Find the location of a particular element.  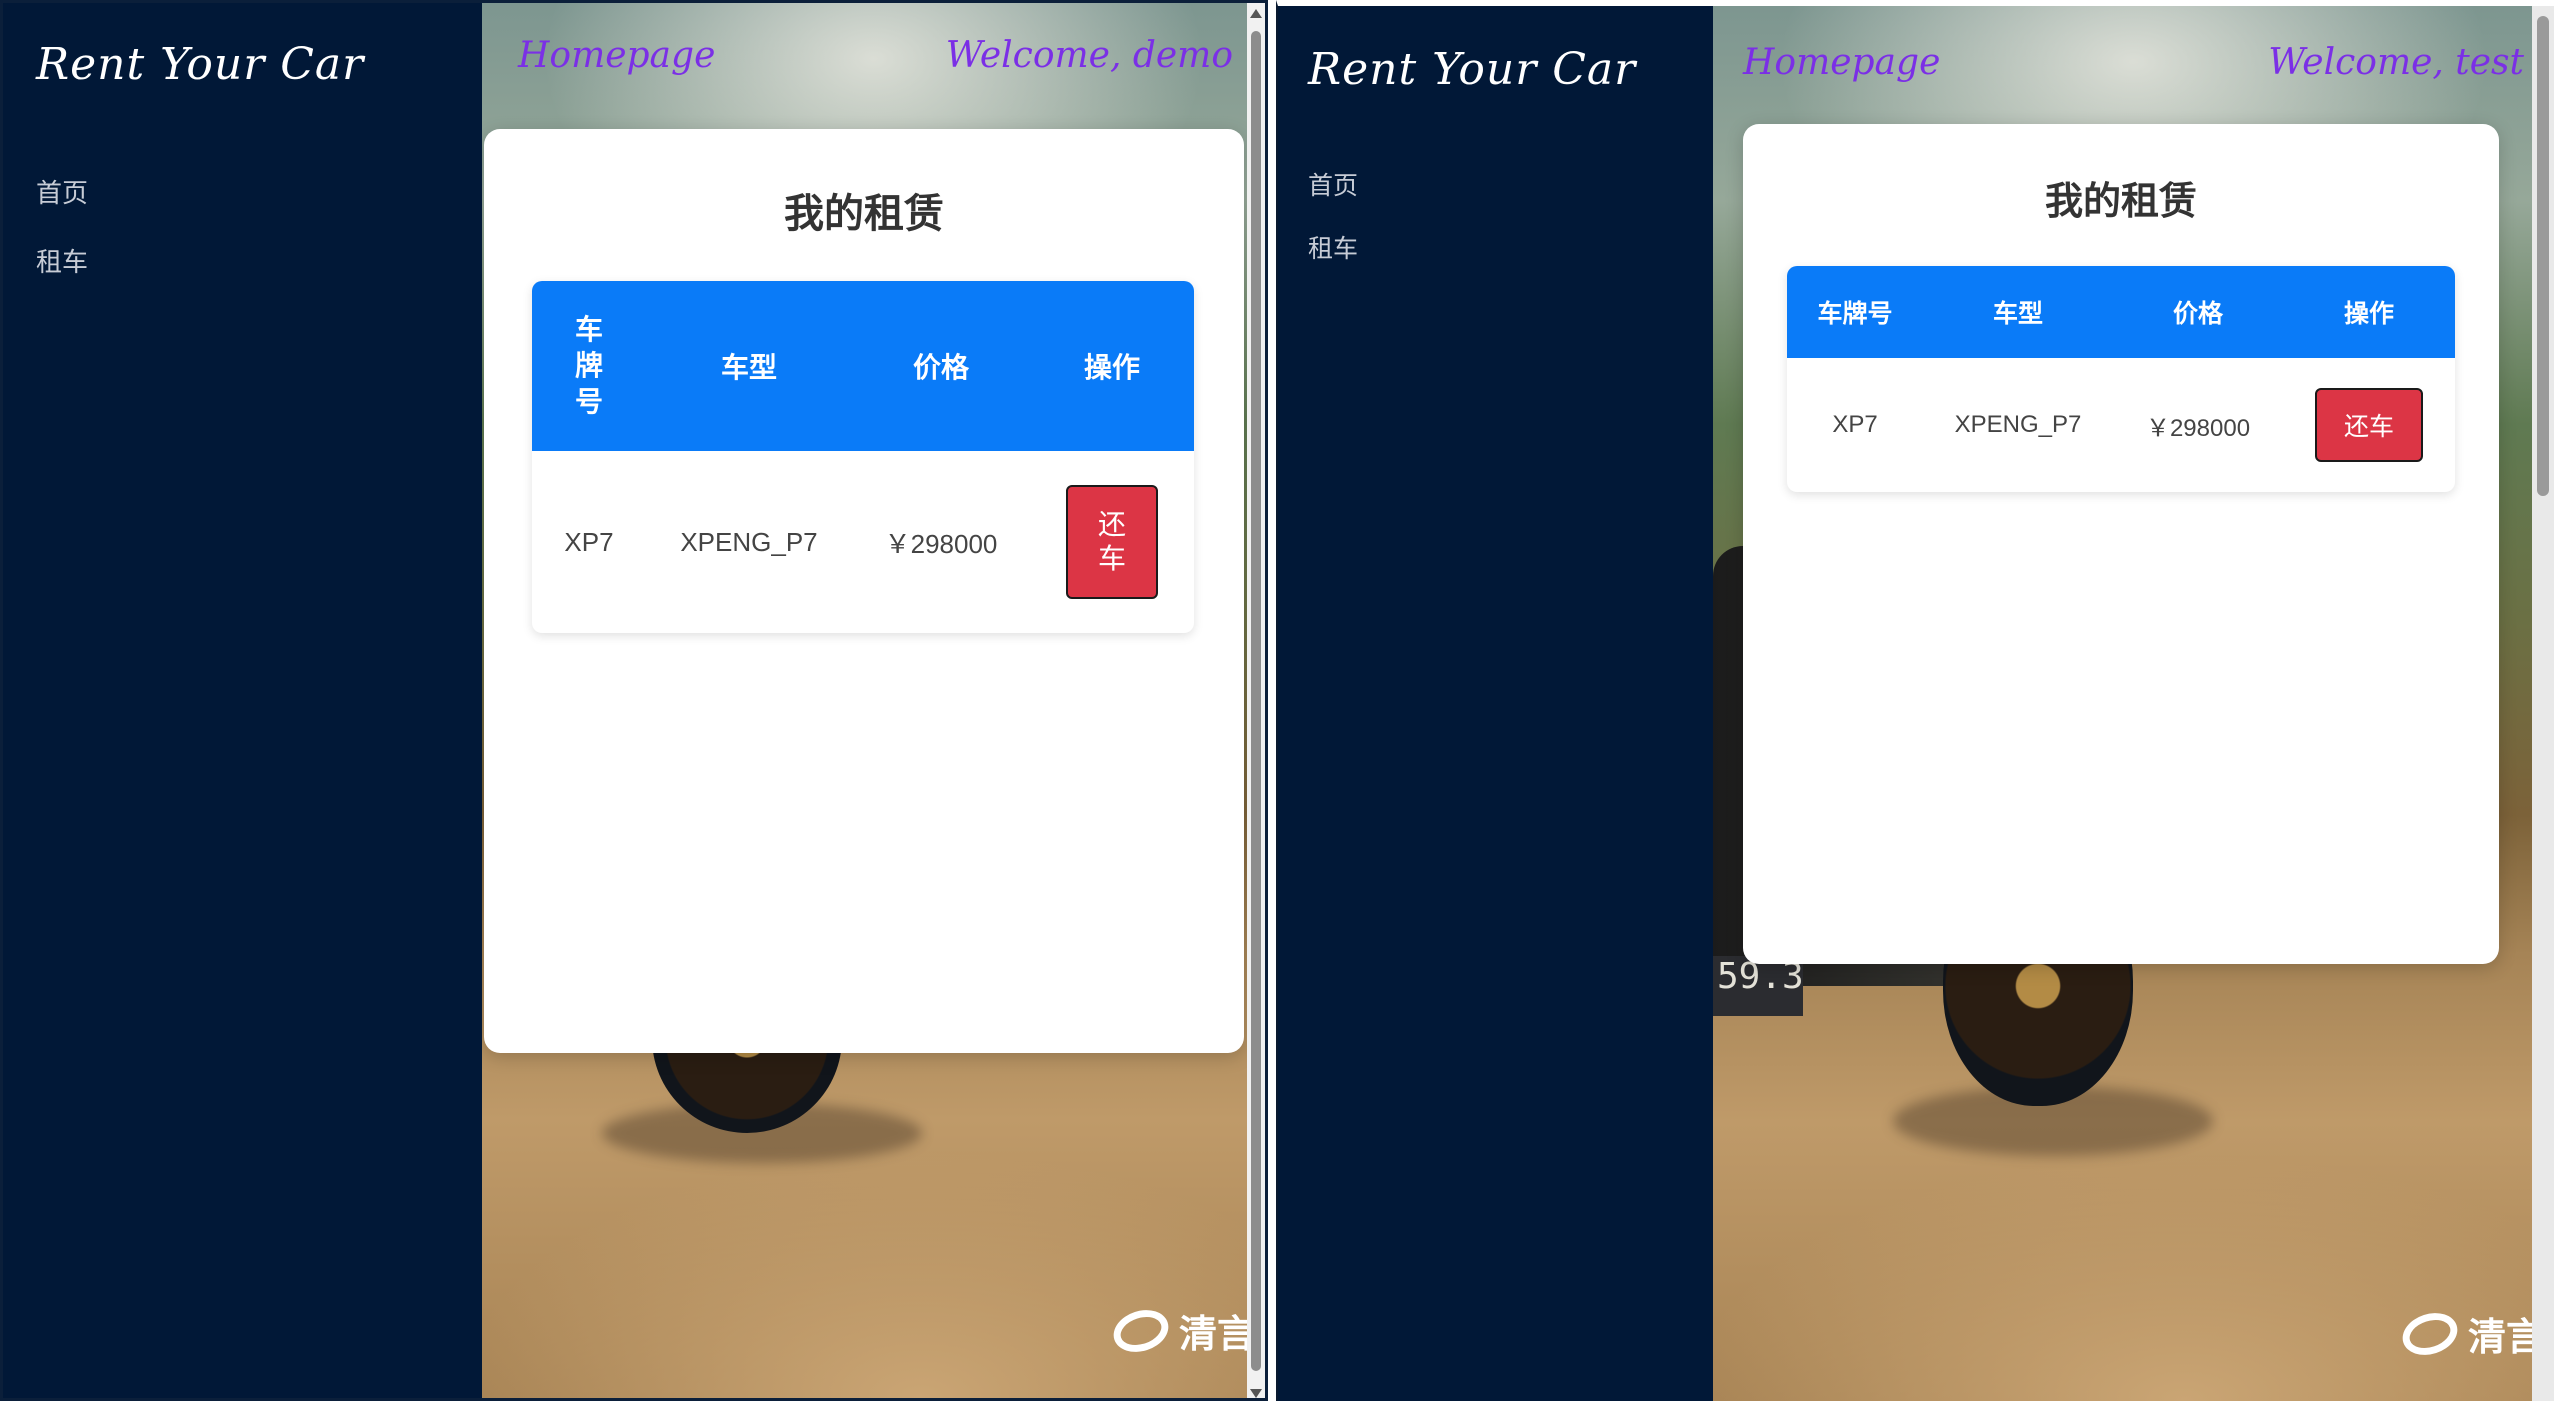

top-bar: Homepage Welcome, test is located at coordinates (2133, 66).